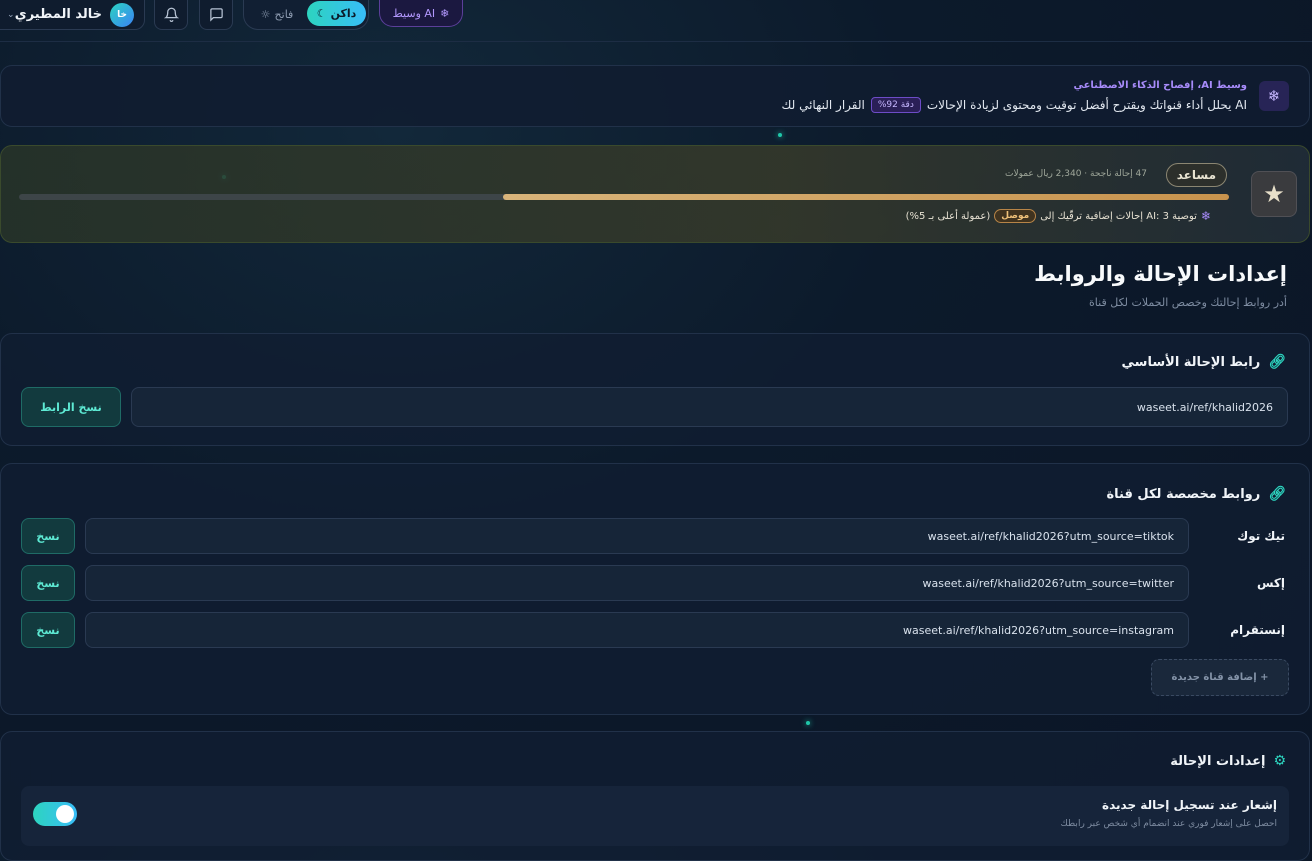 This screenshot has height=861, width=1312. What do you see at coordinates (895, 105) in the screenshot?
I see `accuracy-badge: دقة 92%` at bounding box center [895, 105].